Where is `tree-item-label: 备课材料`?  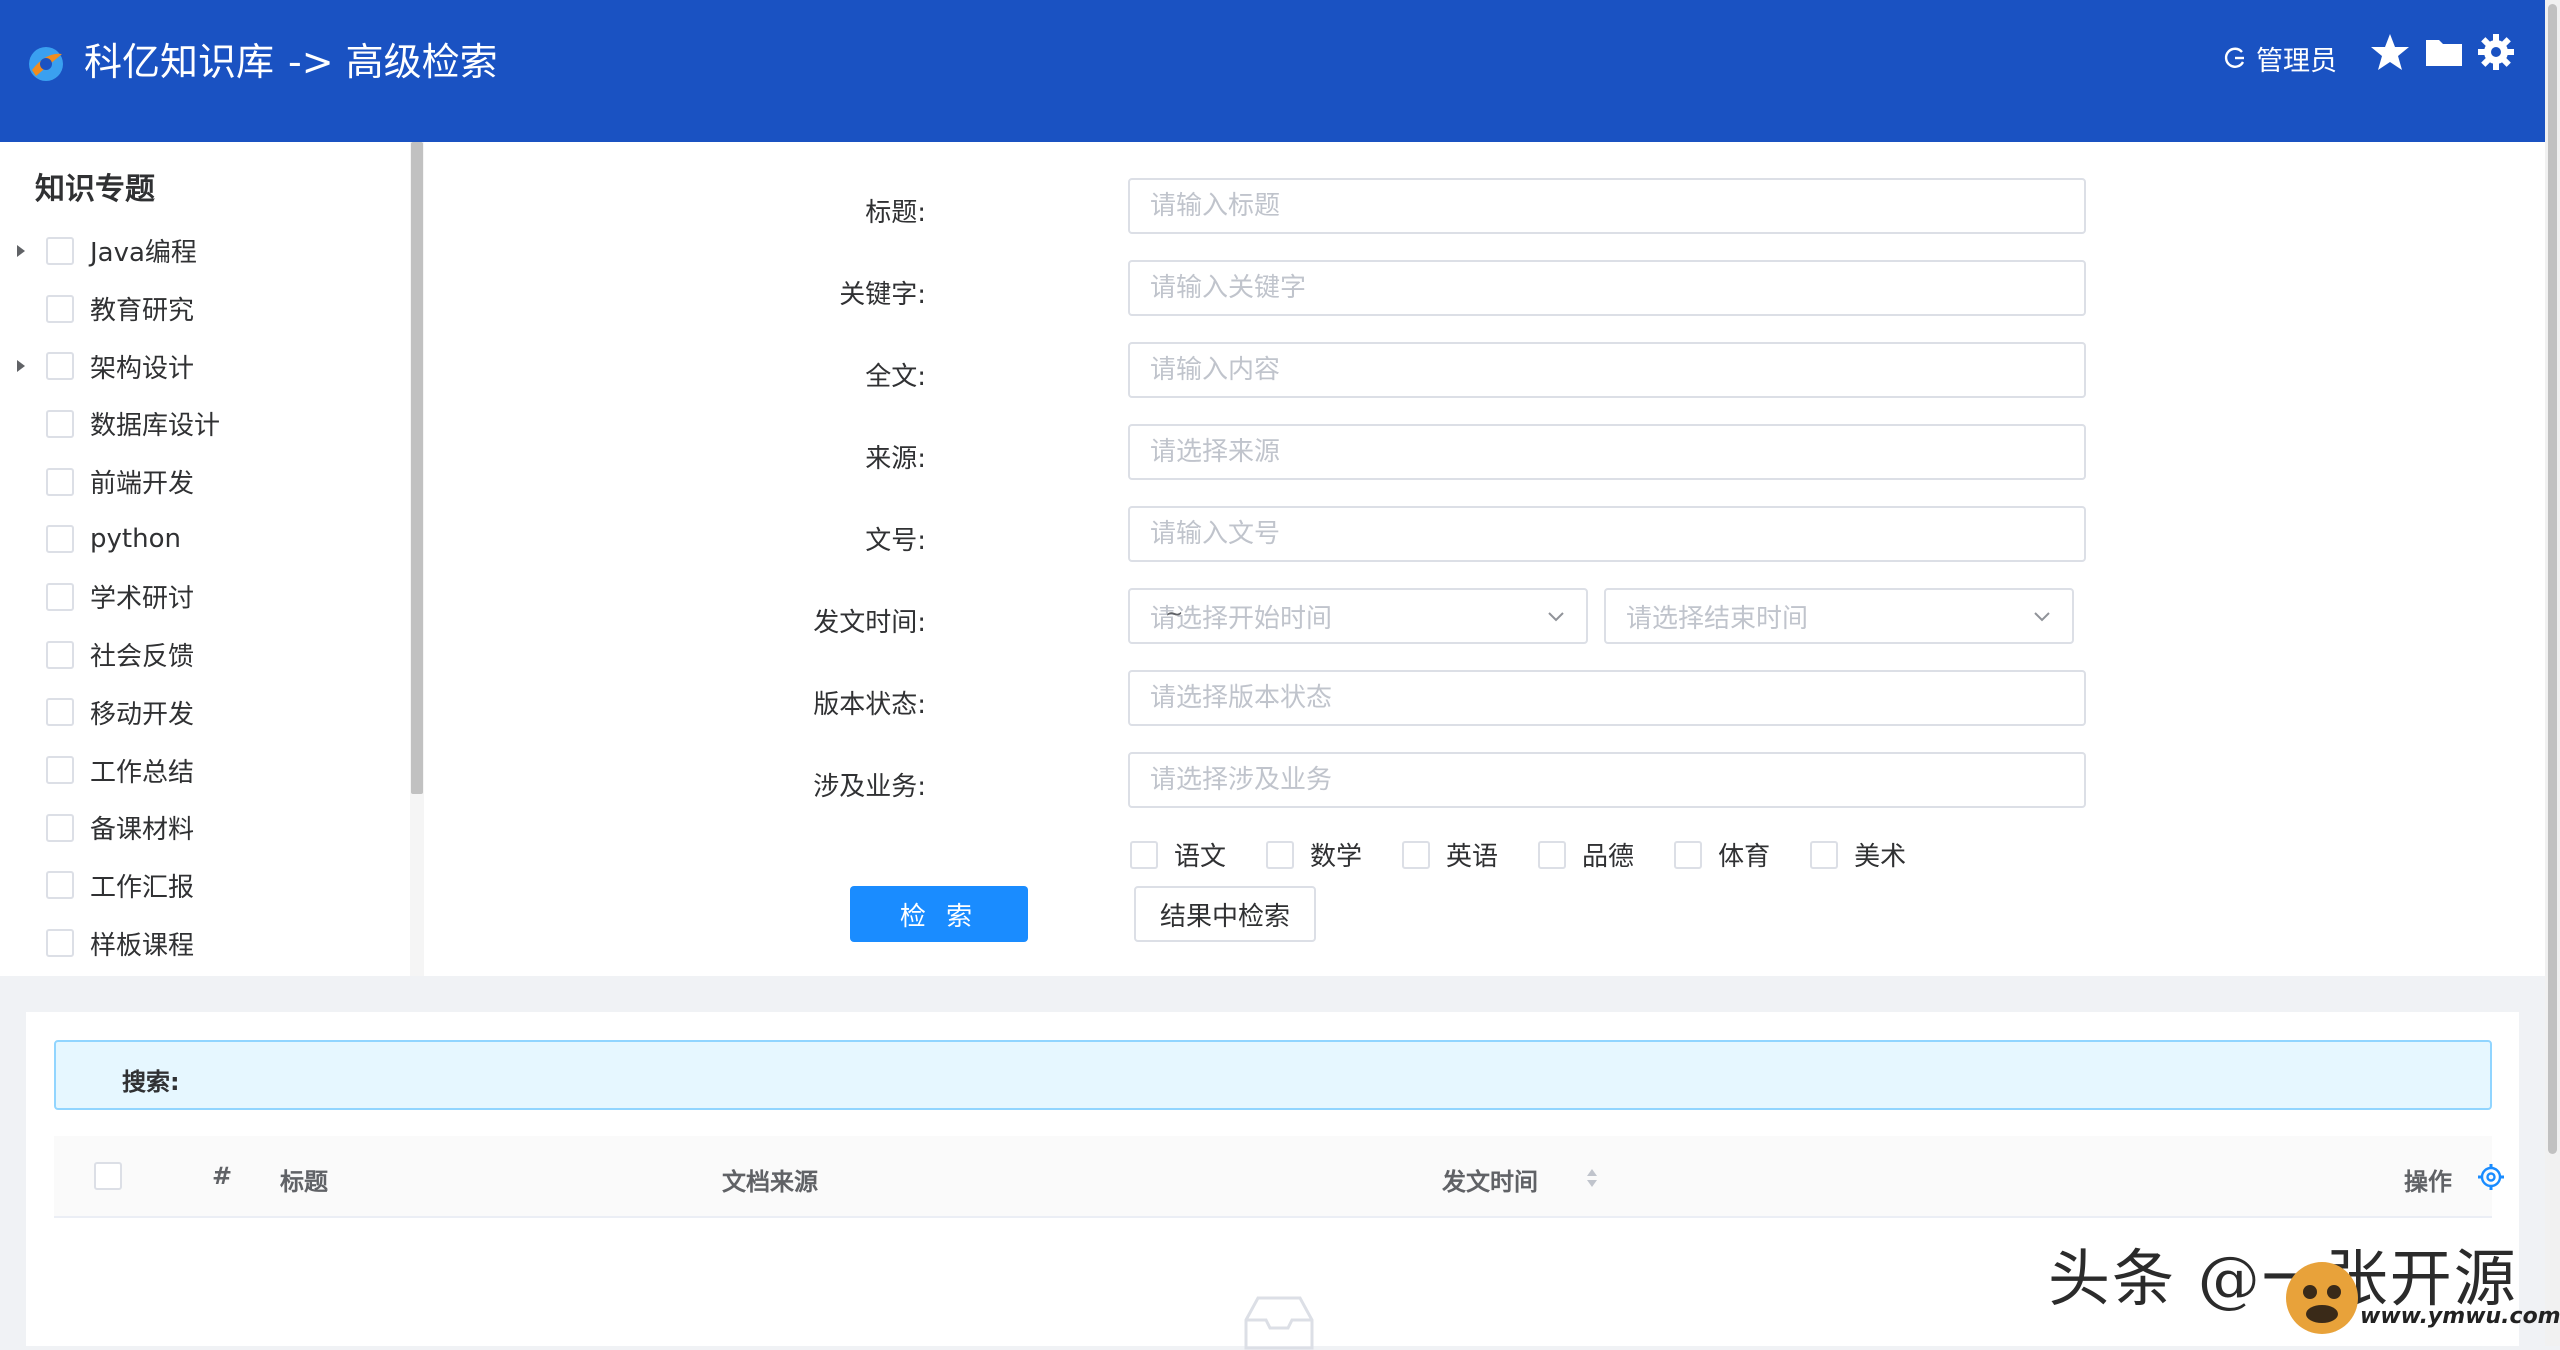
tree-item-label: 备课材料 is located at coordinates (142, 830).